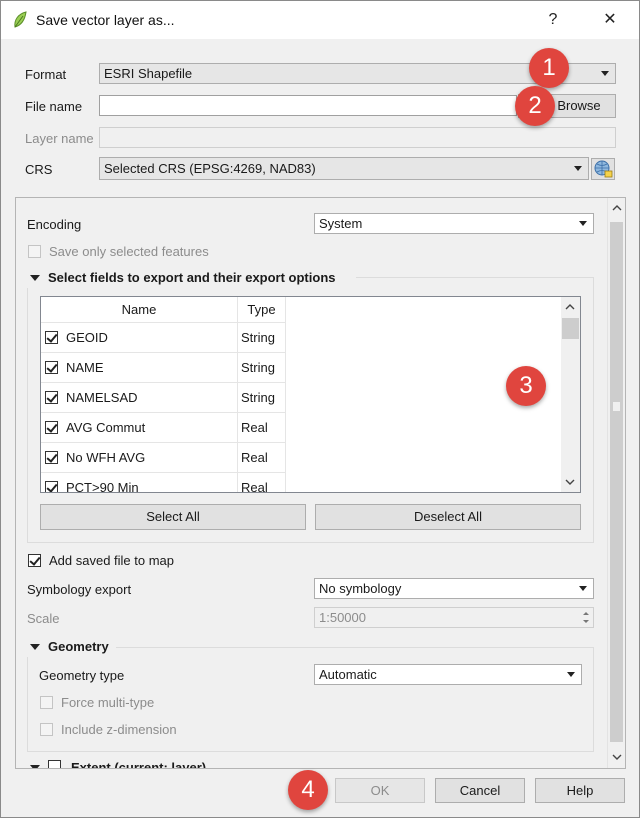 This screenshot has width=640, height=818. I want to click on symbology-label: Symbology export, so click(79, 589).